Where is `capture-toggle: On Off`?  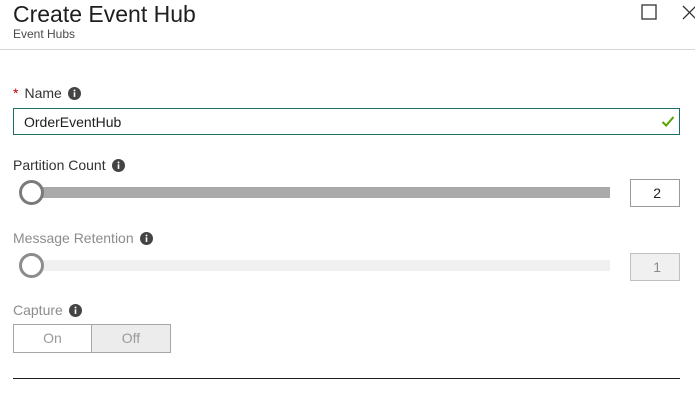
capture-toggle: On Off is located at coordinates (92, 338).